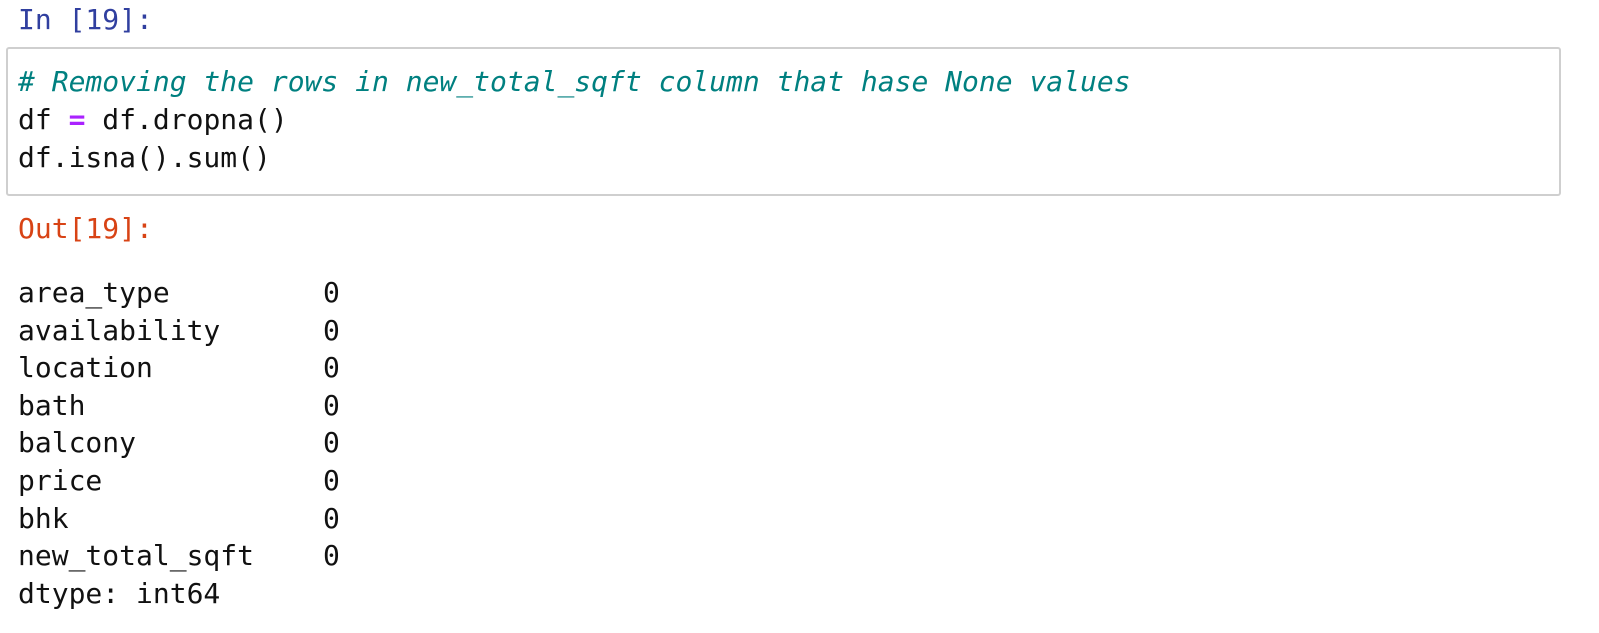 Image resolution: width=1599 pixels, height=633 pixels. I want to click on output-row: area_type 0, so click(179, 293).